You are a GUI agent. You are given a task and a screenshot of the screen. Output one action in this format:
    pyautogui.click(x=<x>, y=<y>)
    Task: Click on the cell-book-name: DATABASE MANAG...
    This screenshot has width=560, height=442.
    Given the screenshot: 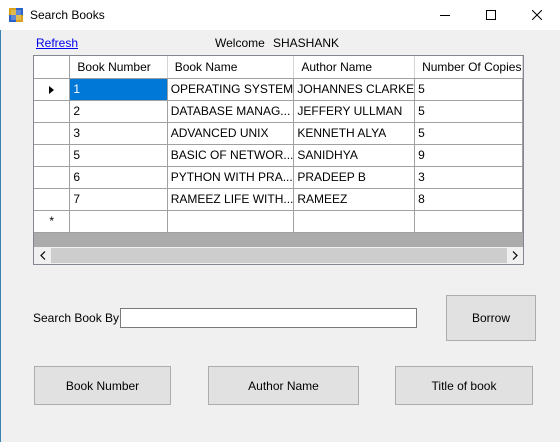 What is the action you would take?
    pyautogui.click(x=231, y=111)
    